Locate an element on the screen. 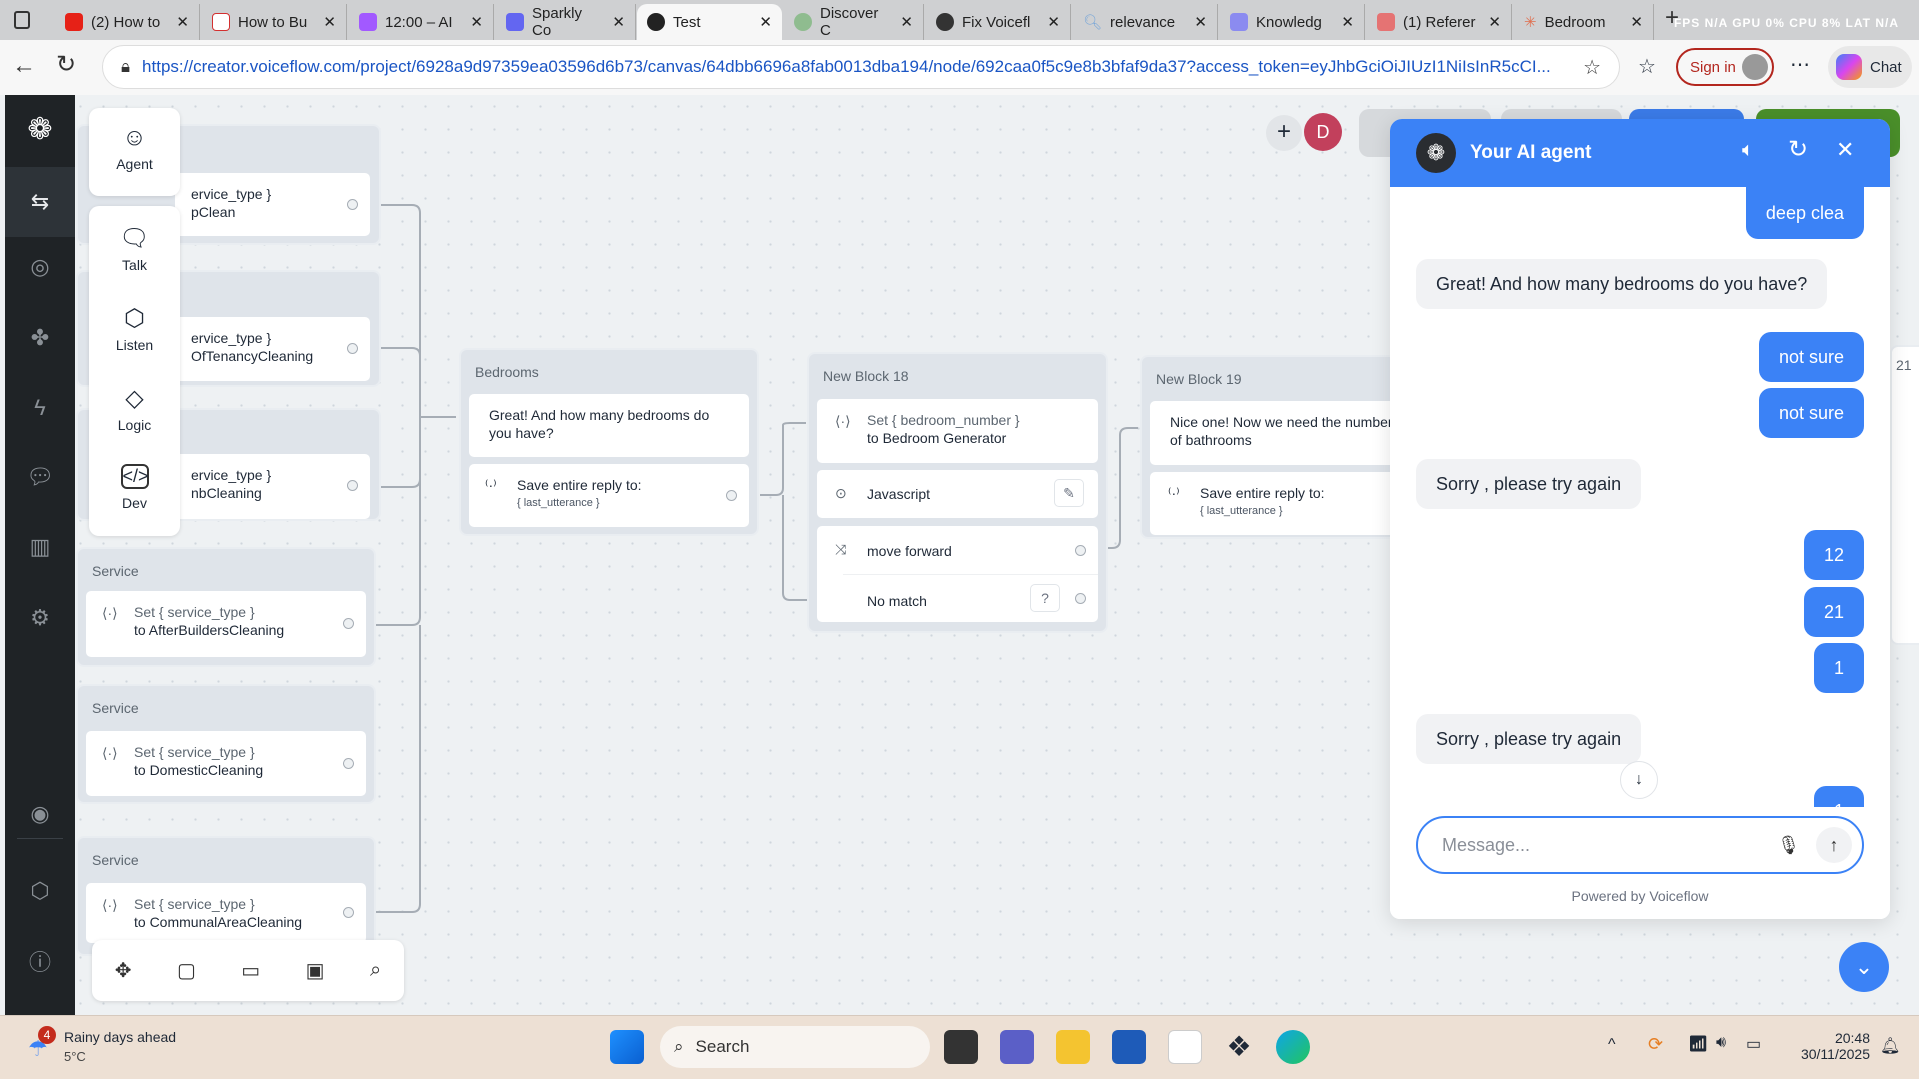  choice-step: ⤨ move forward No match ? is located at coordinates (957, 574).